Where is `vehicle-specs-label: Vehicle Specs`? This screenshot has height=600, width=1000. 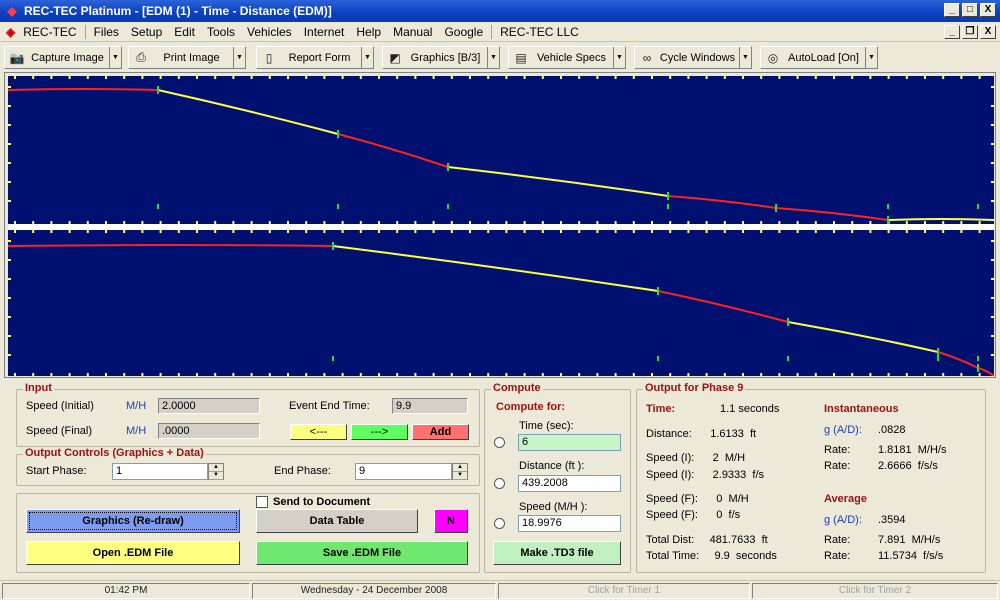
vehicle-specs-label: Vehicle Specs is located at coordinates (571, 57).